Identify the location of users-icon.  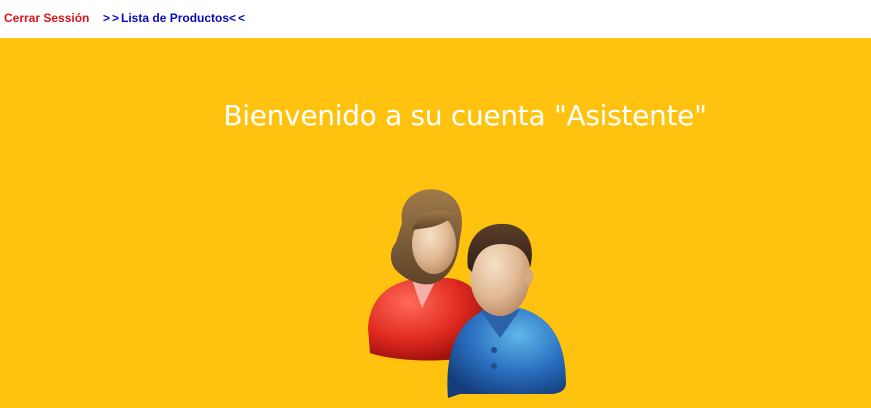
(467, 293).